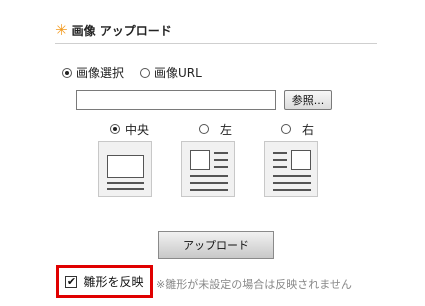 Image resolution: width=425 pixels, height=306 pixels. I want to click on radio-image-url: 画像URL, so click(171, 72).